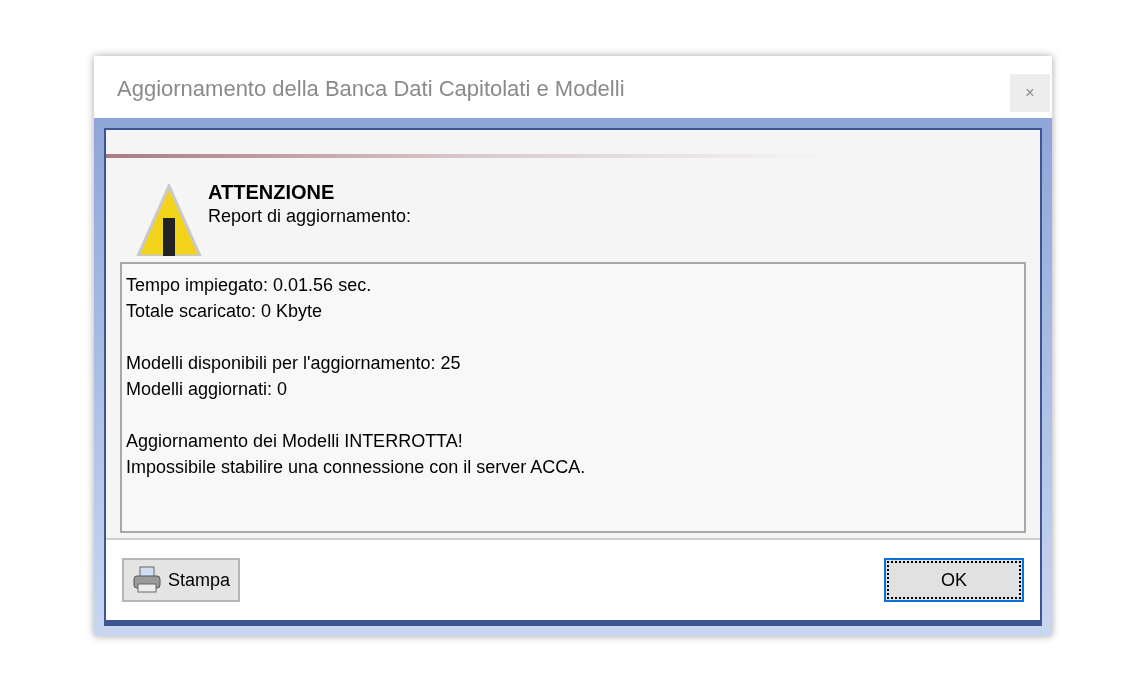 This screenshot has height=692, width=1148. Describe the element at coordinates (294, 363) in the screenshot. I see `report-line: Modelli disponibili per l'aggiornamento: 25` at that location.